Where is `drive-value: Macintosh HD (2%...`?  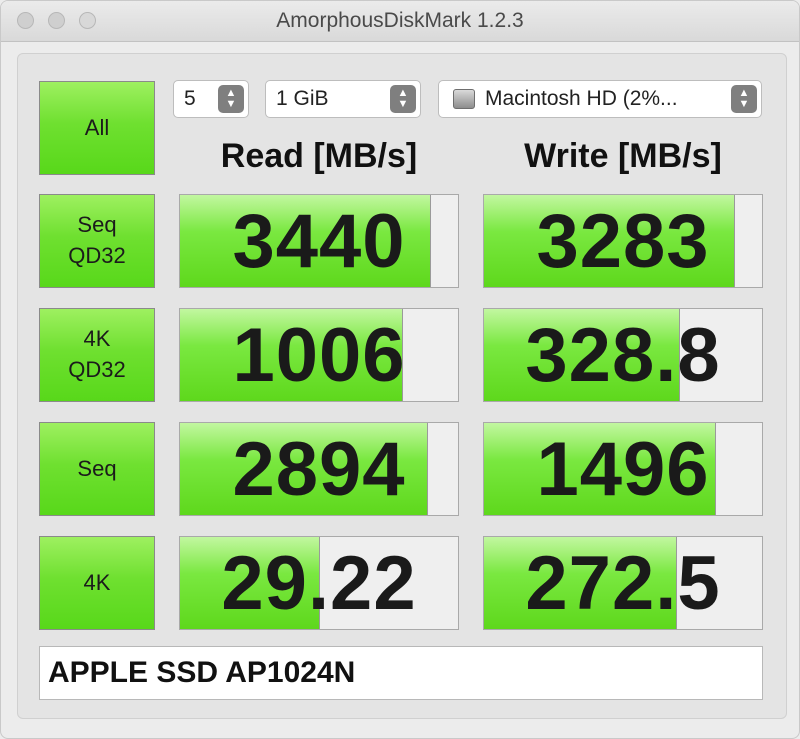
drive-value: Macintosh HD (2%... is located at coordinates (581, 98).